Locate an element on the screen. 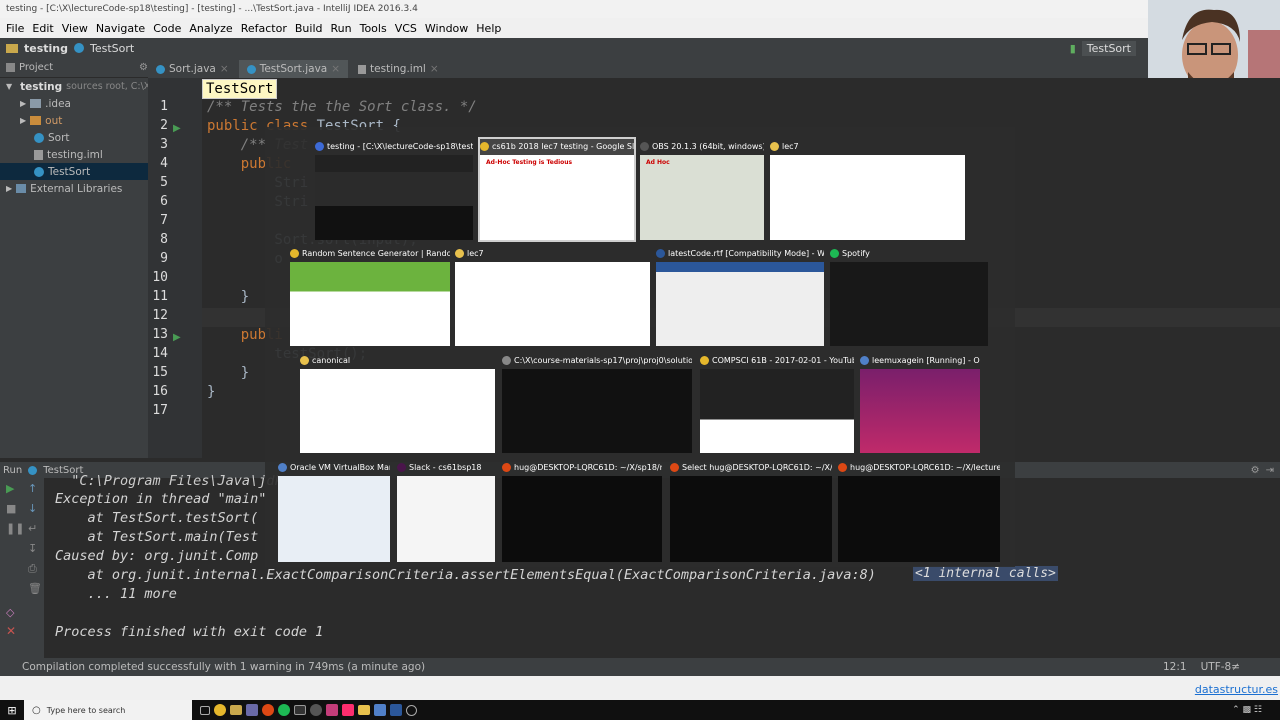 This screenshot has width=1280, height=720. tray-icons: ⌃ ▩ ☷ is located at coordinates (1247, 710).